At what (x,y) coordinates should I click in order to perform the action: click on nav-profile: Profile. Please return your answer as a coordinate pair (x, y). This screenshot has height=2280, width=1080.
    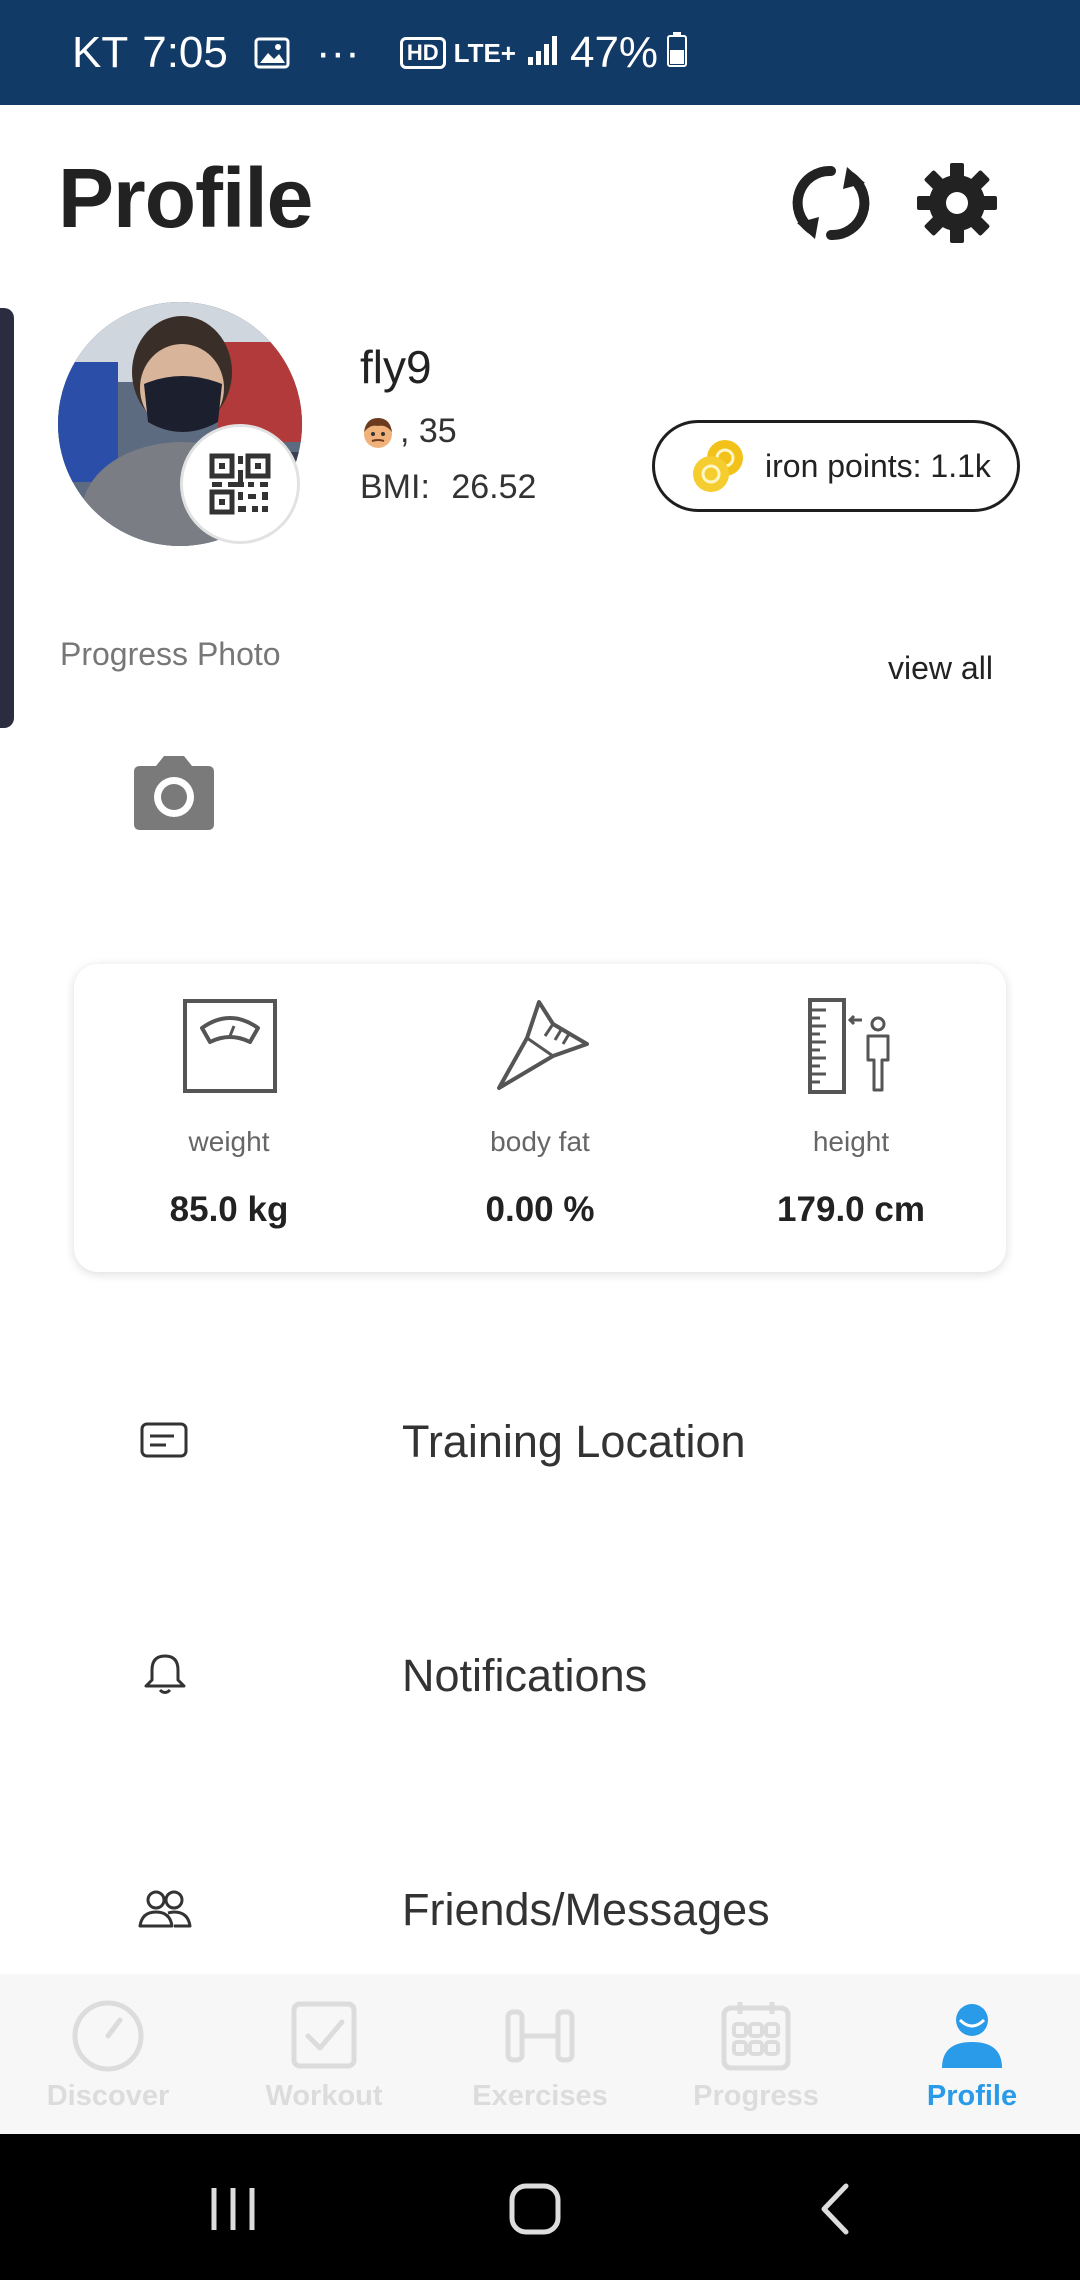
    Looking at the image, I should click on (972, 2054).